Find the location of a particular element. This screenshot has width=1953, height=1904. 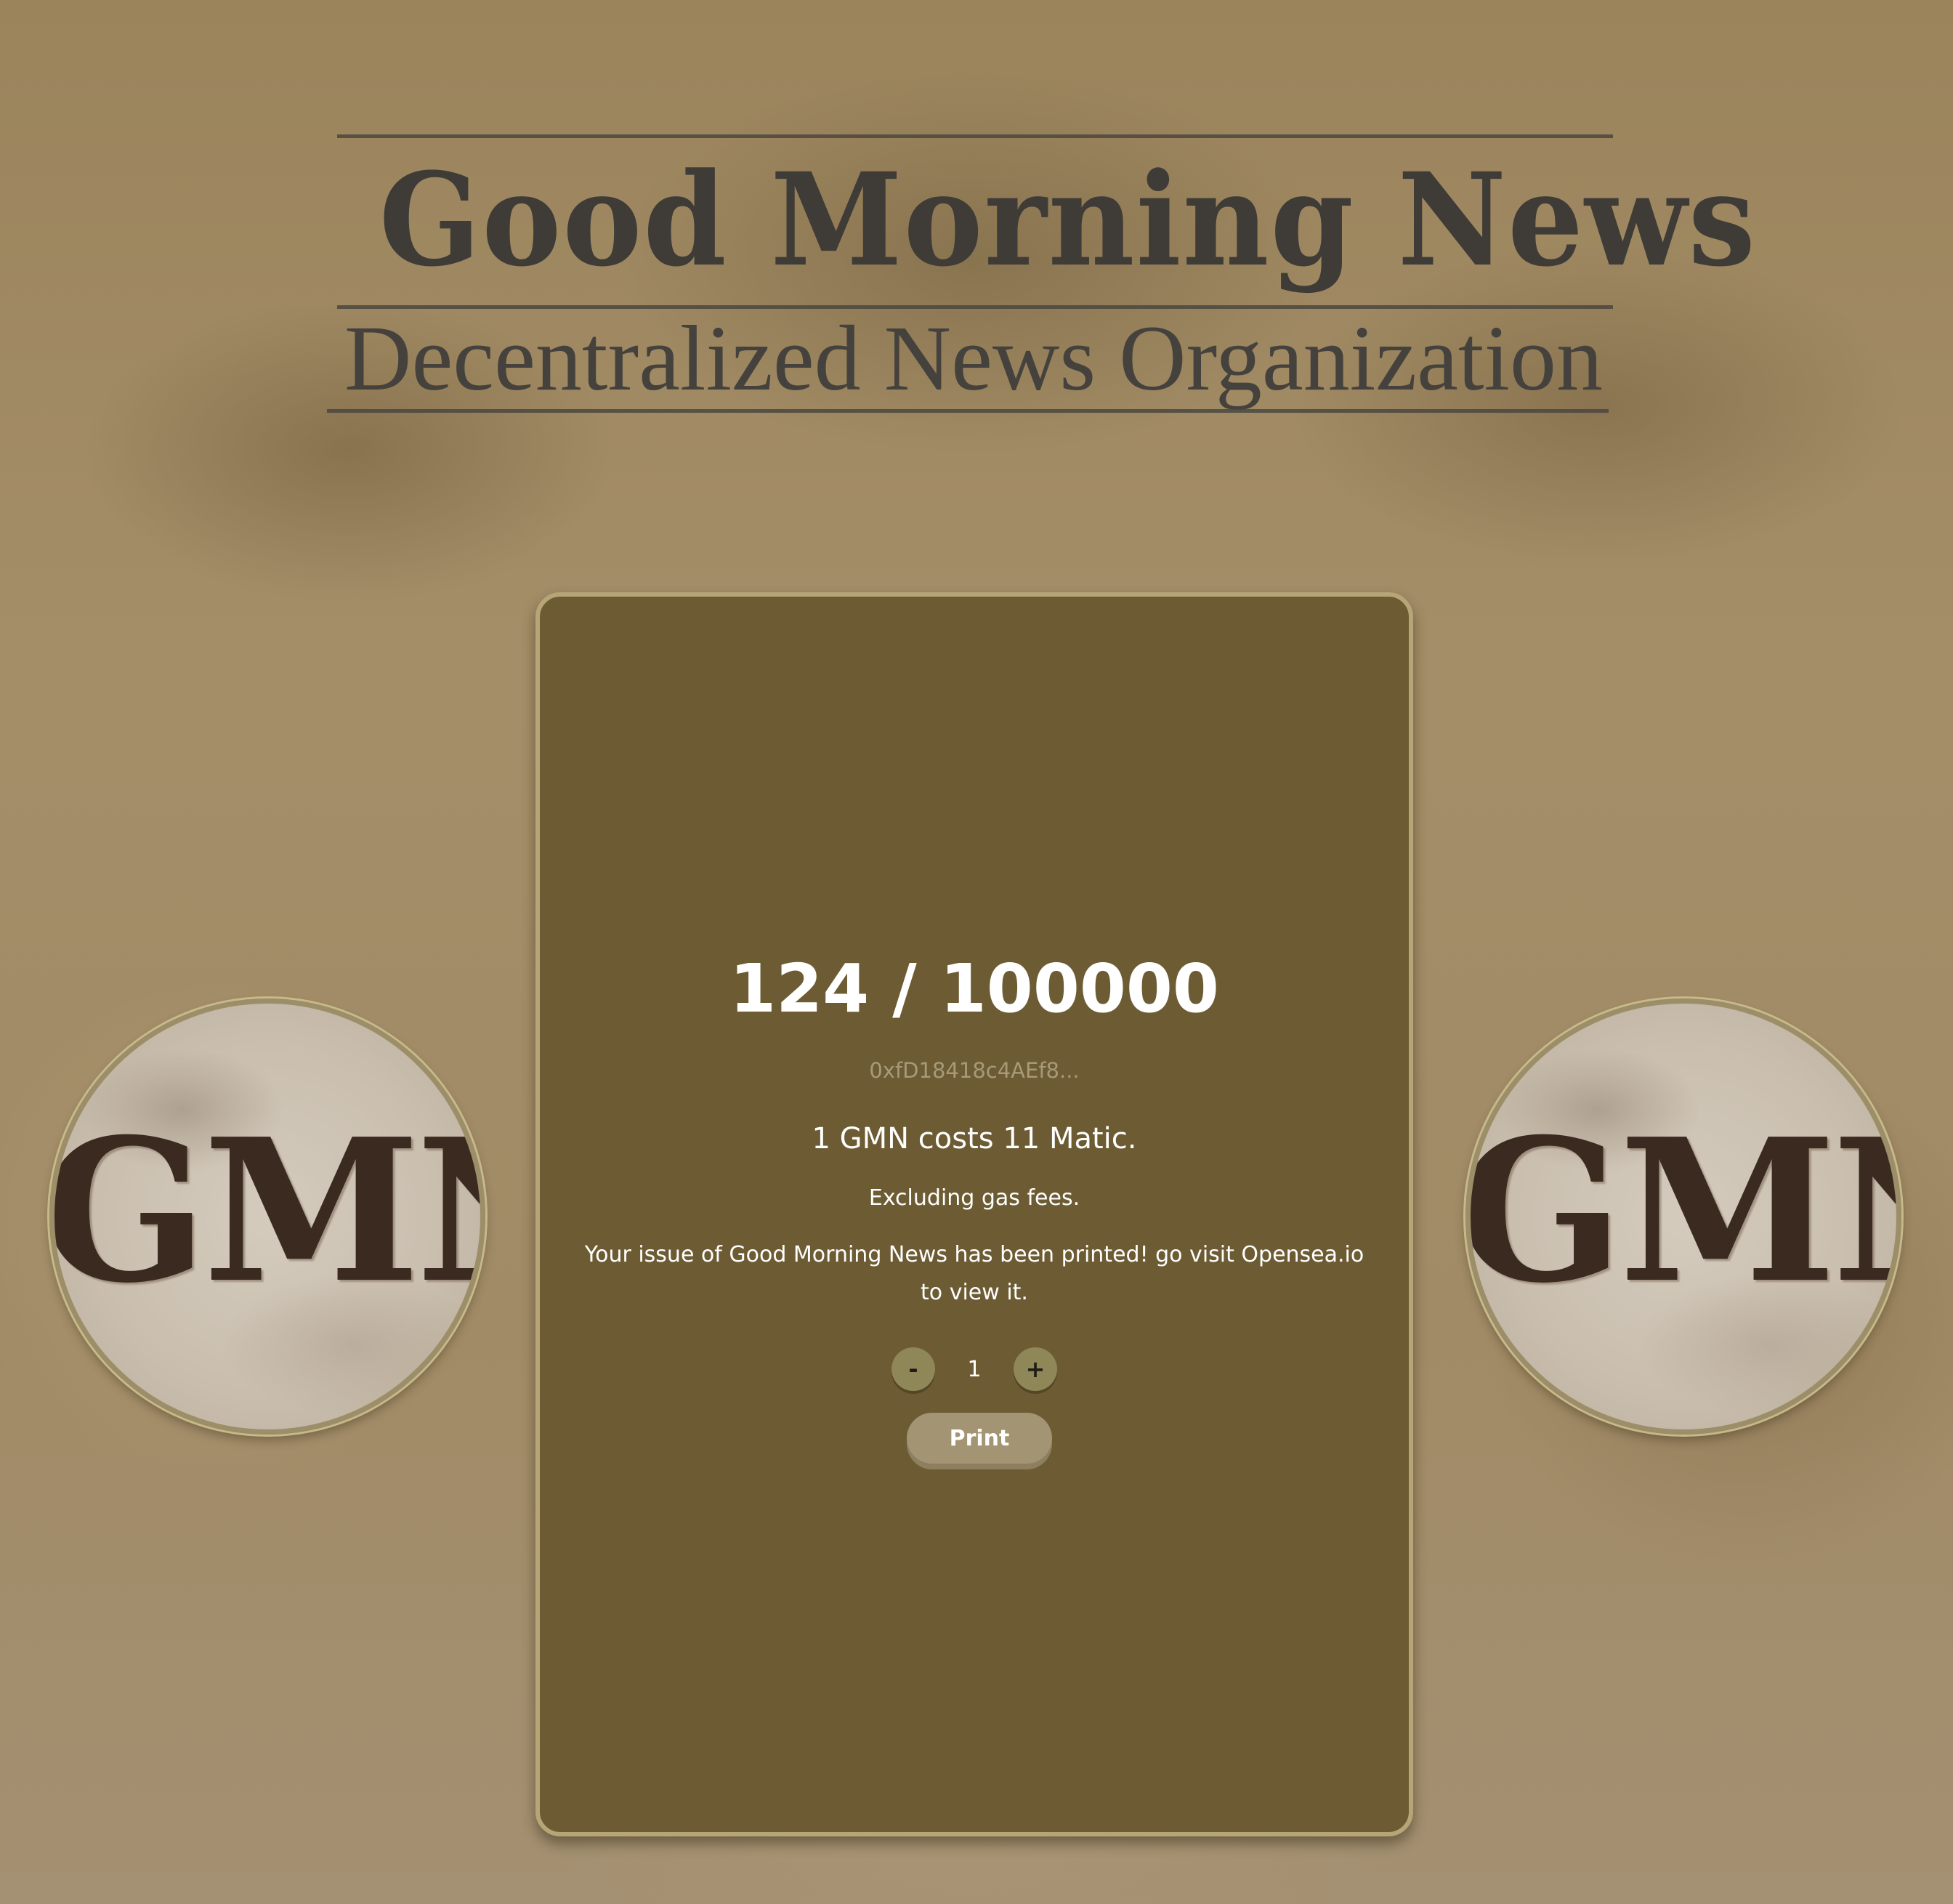

masthead-bottom-rule is located at coordinates (968, 411).